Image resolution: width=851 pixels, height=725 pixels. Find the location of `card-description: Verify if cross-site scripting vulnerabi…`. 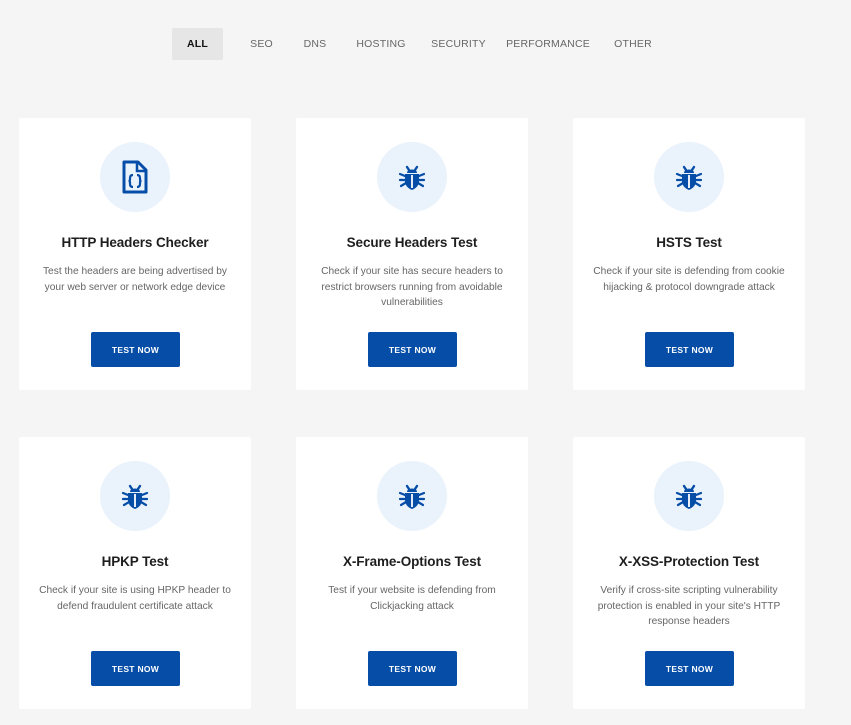

card-description: Verify if cross-site scripting vulnerabi… is located at coordinates (689, 606).